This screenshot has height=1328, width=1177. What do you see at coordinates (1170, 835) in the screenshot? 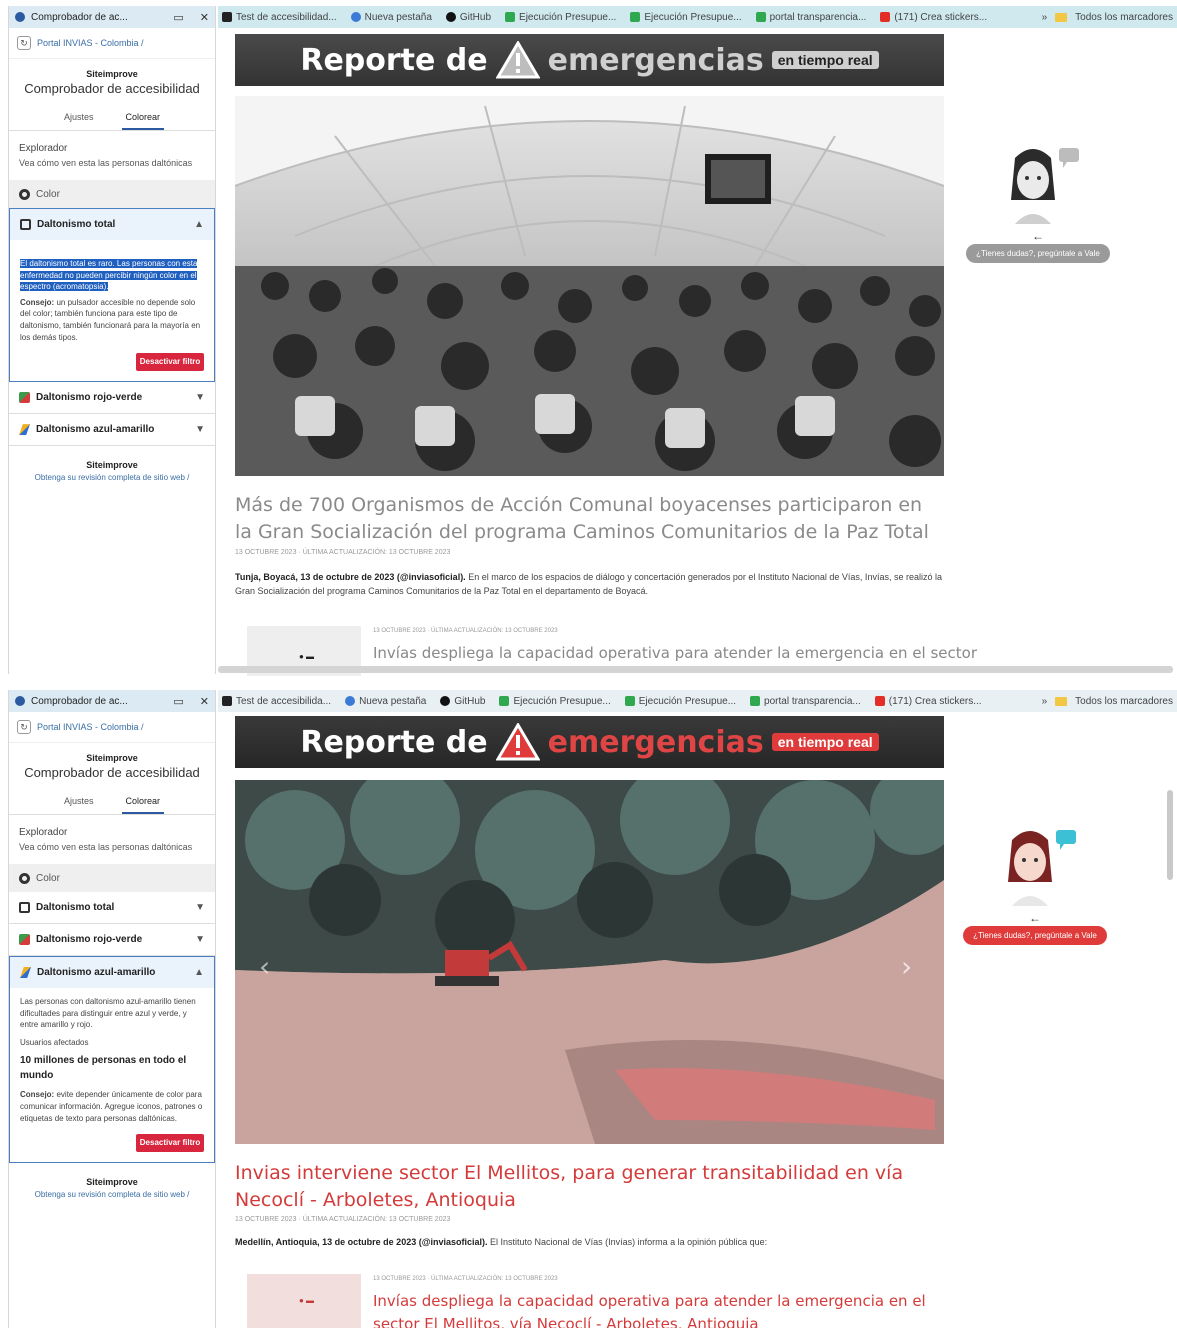
I see `vertical-scrollbar` at bounding box center [1170, 835].